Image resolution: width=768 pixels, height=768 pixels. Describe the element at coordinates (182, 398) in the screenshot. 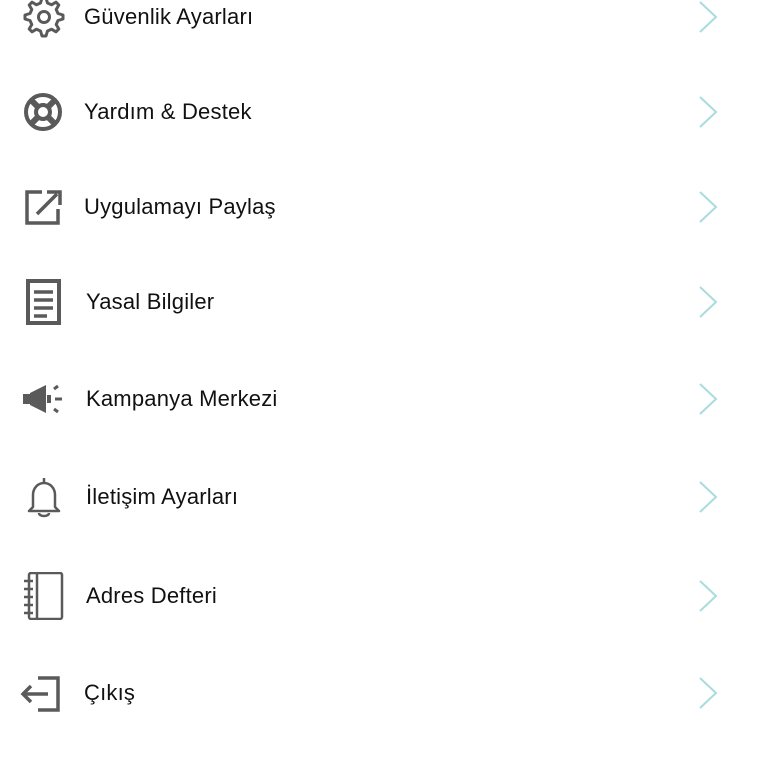

I see `menu-item-label: Kampanya Merkezi` at that location.